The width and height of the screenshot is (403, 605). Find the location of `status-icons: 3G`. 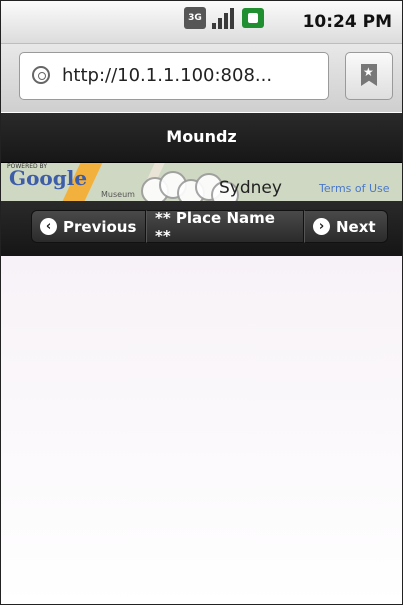

status-icons: 3G is located at coordinates (224, 18).